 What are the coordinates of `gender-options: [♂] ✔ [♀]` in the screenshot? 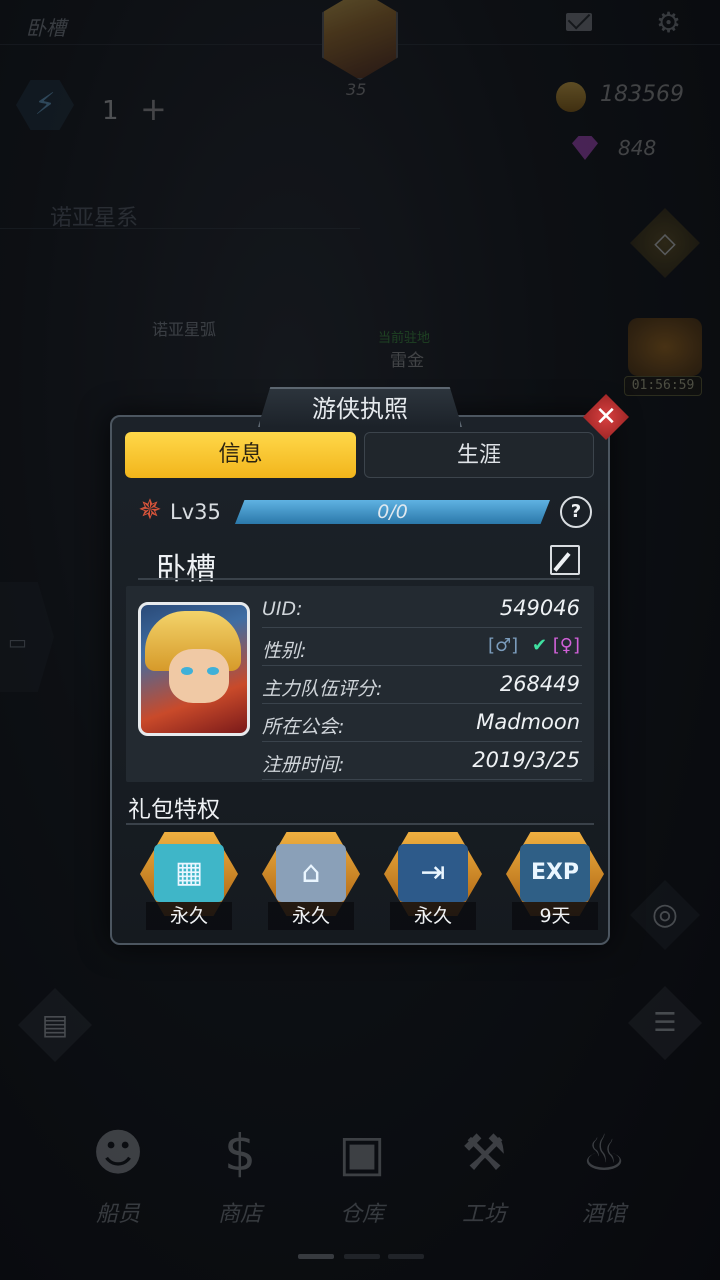 It's located at (534, 647).